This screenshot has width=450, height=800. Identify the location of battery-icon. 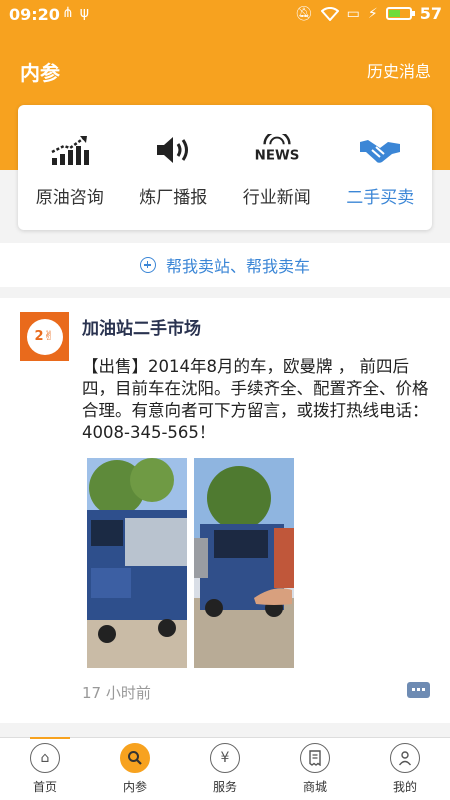
(400, 13).